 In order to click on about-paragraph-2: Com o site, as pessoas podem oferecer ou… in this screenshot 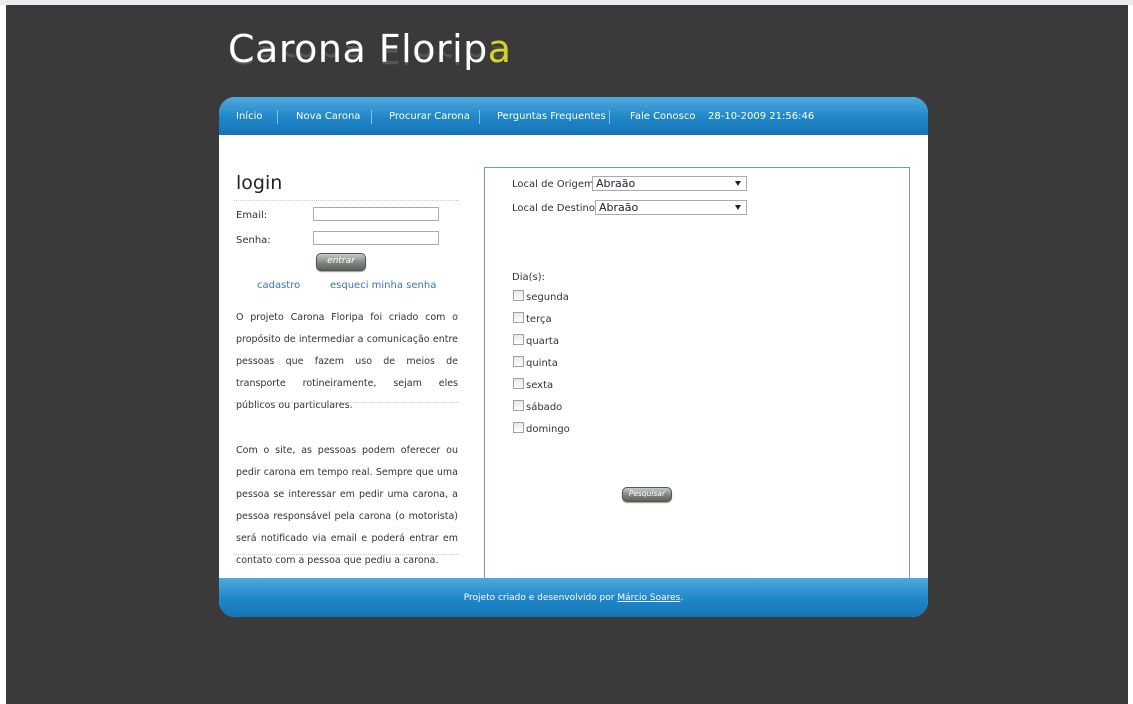, I will do `click(347, 505)`.